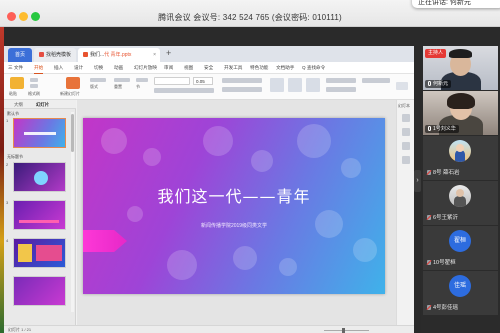  Describe the element at coordinates (7, 202) in the screenshot. I see `thumb-number: 3` at that location.